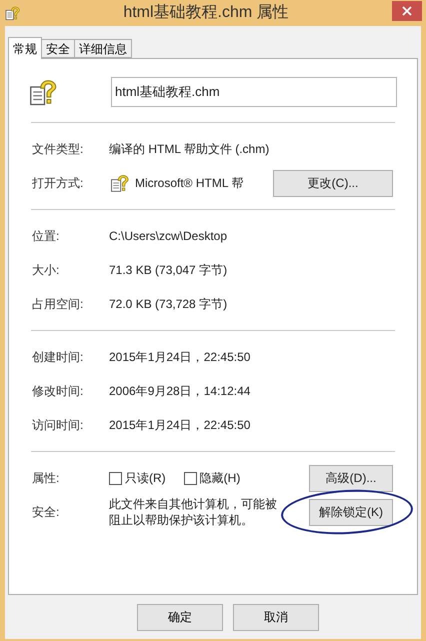 The image size is (426, 641). I want to click on field-label: 打开方式:, so click(57, 183).